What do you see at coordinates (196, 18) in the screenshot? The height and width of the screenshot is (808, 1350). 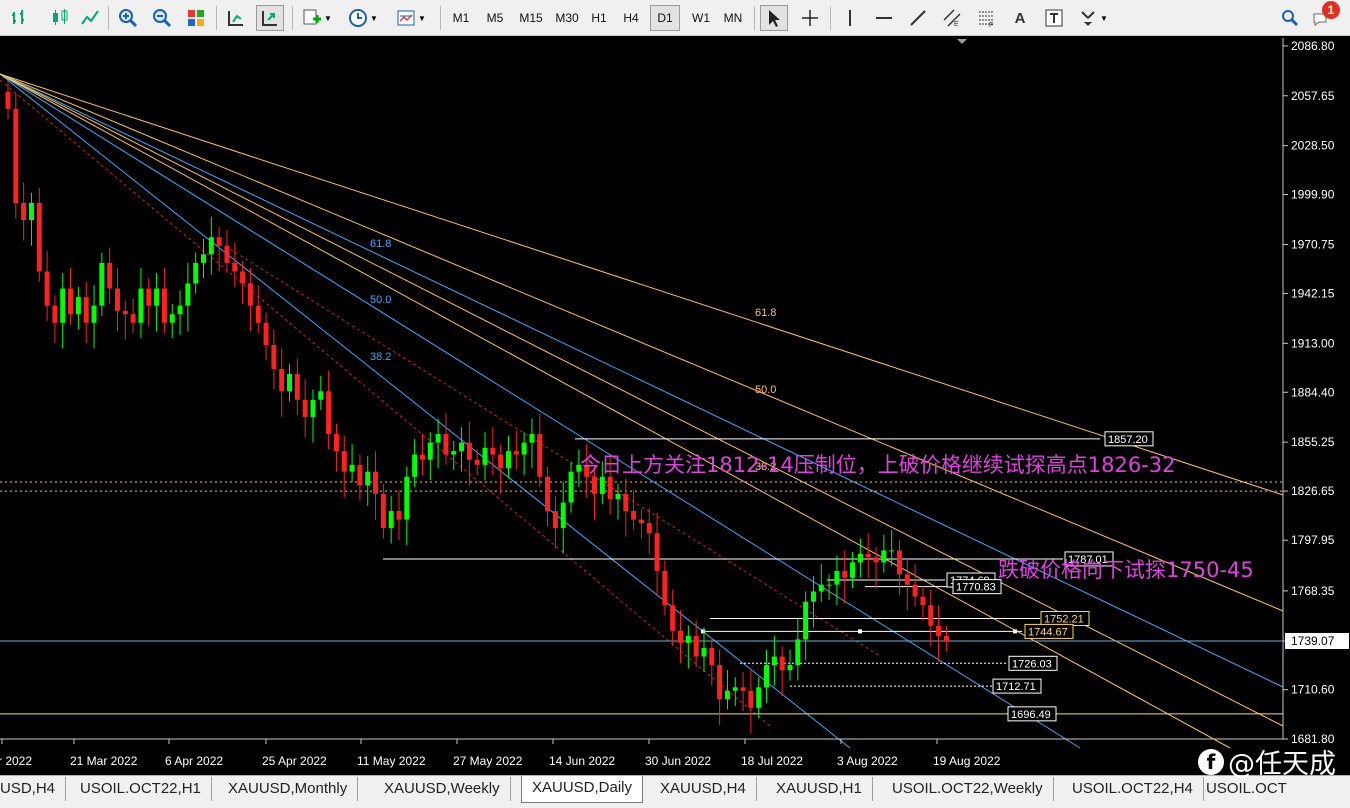 I see `tile-windows-button` at bounding box center [196, 18].